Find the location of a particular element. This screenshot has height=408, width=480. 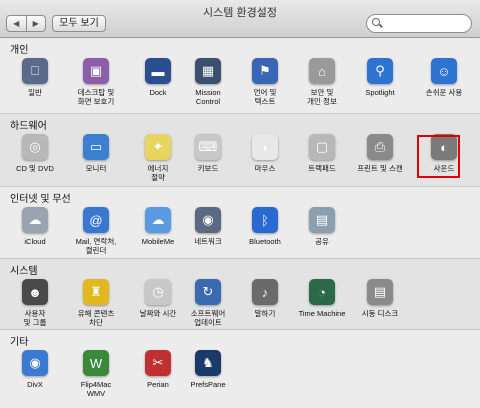

pref-item-general: ⎕ 일반 is located at coordinates (35, 76).